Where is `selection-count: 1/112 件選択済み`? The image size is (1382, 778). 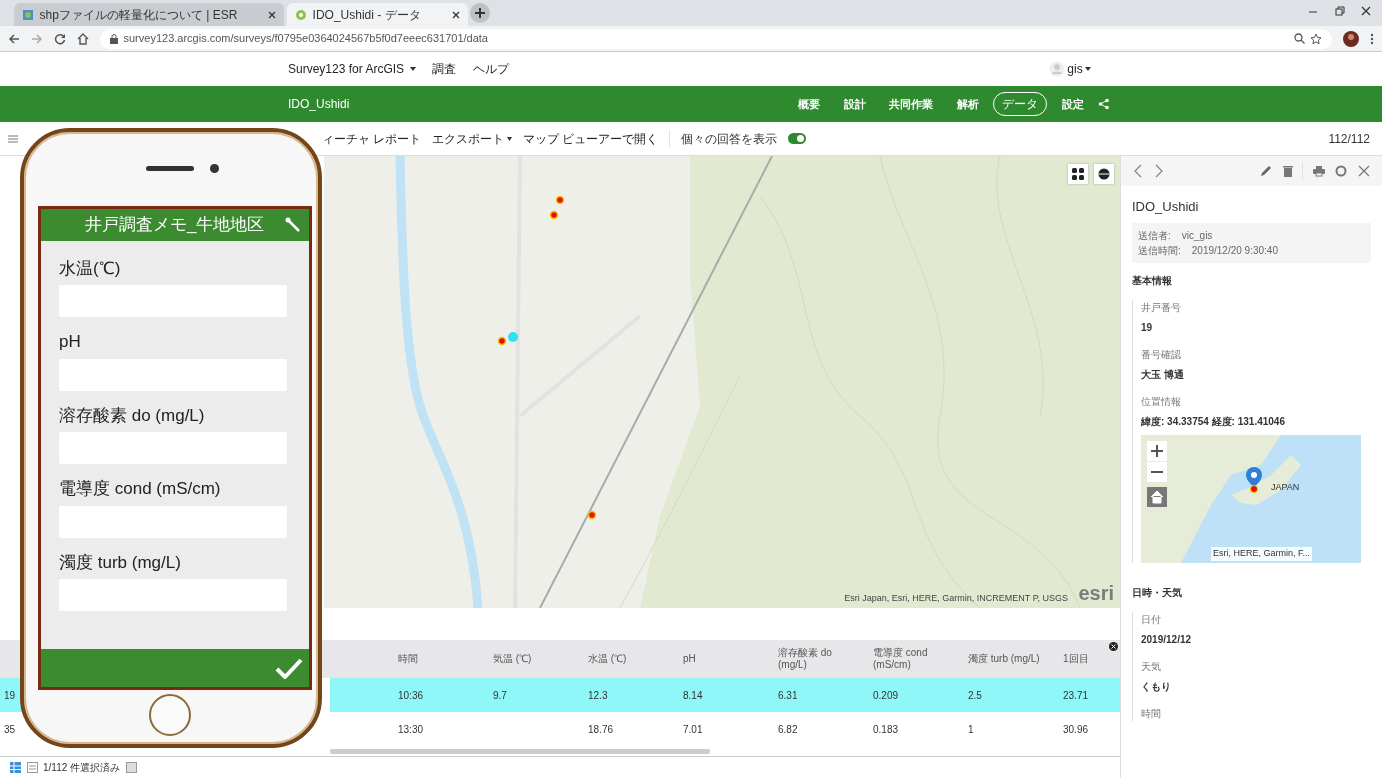 selection-count: 1/112 件選択済み is located at coordinates (82, 768).